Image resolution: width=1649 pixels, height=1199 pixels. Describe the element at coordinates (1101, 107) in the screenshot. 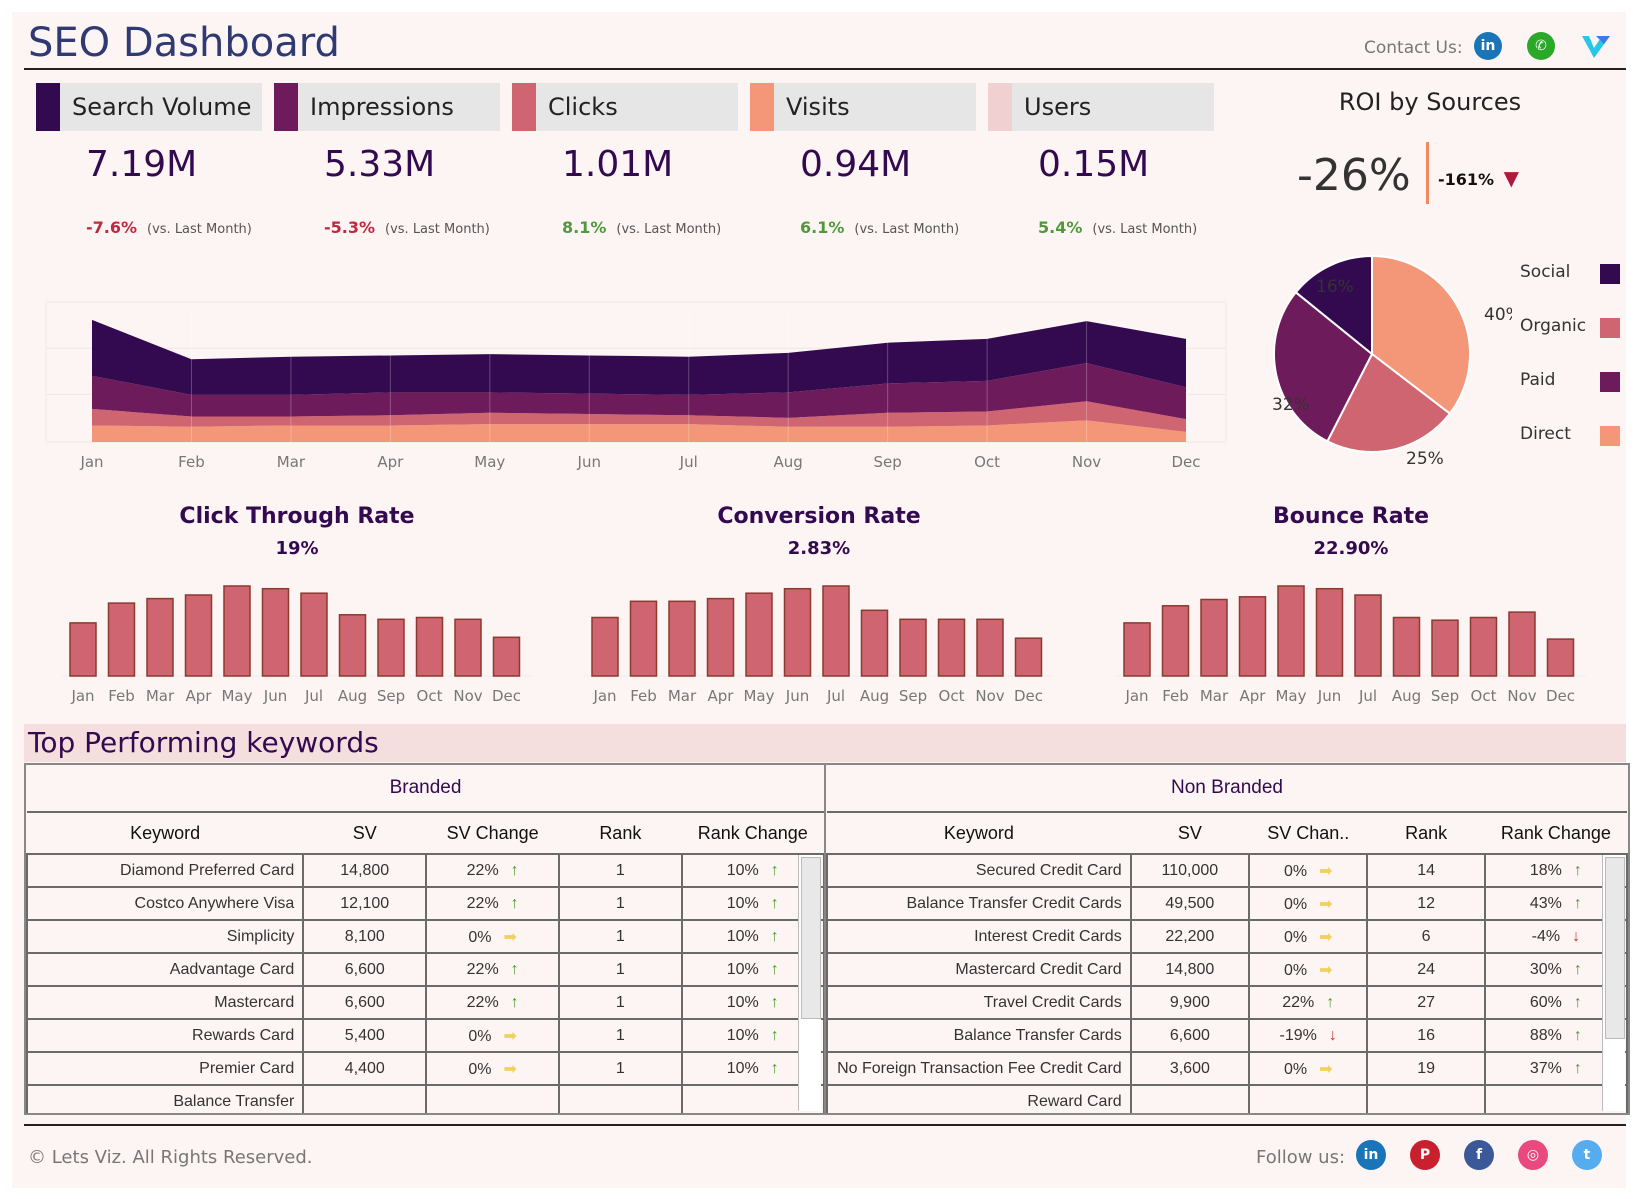

I see `kpi-tile-users: Users` at that location.